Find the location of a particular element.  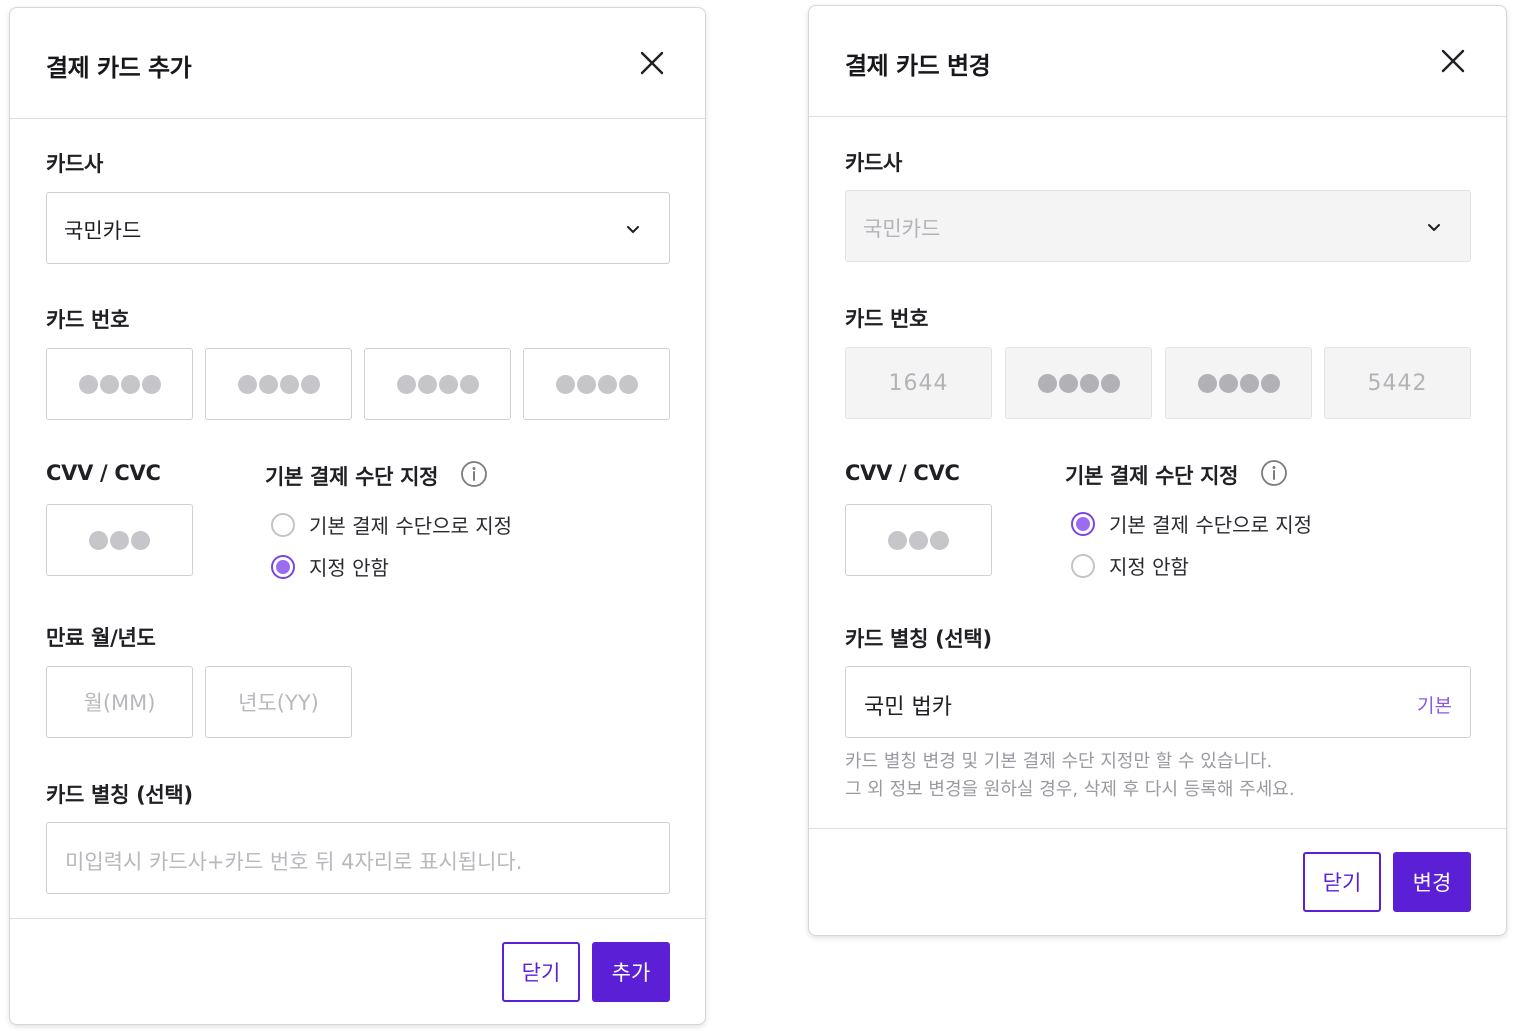

card-number-input-1: 1644 is located at coordinates (918, 383).